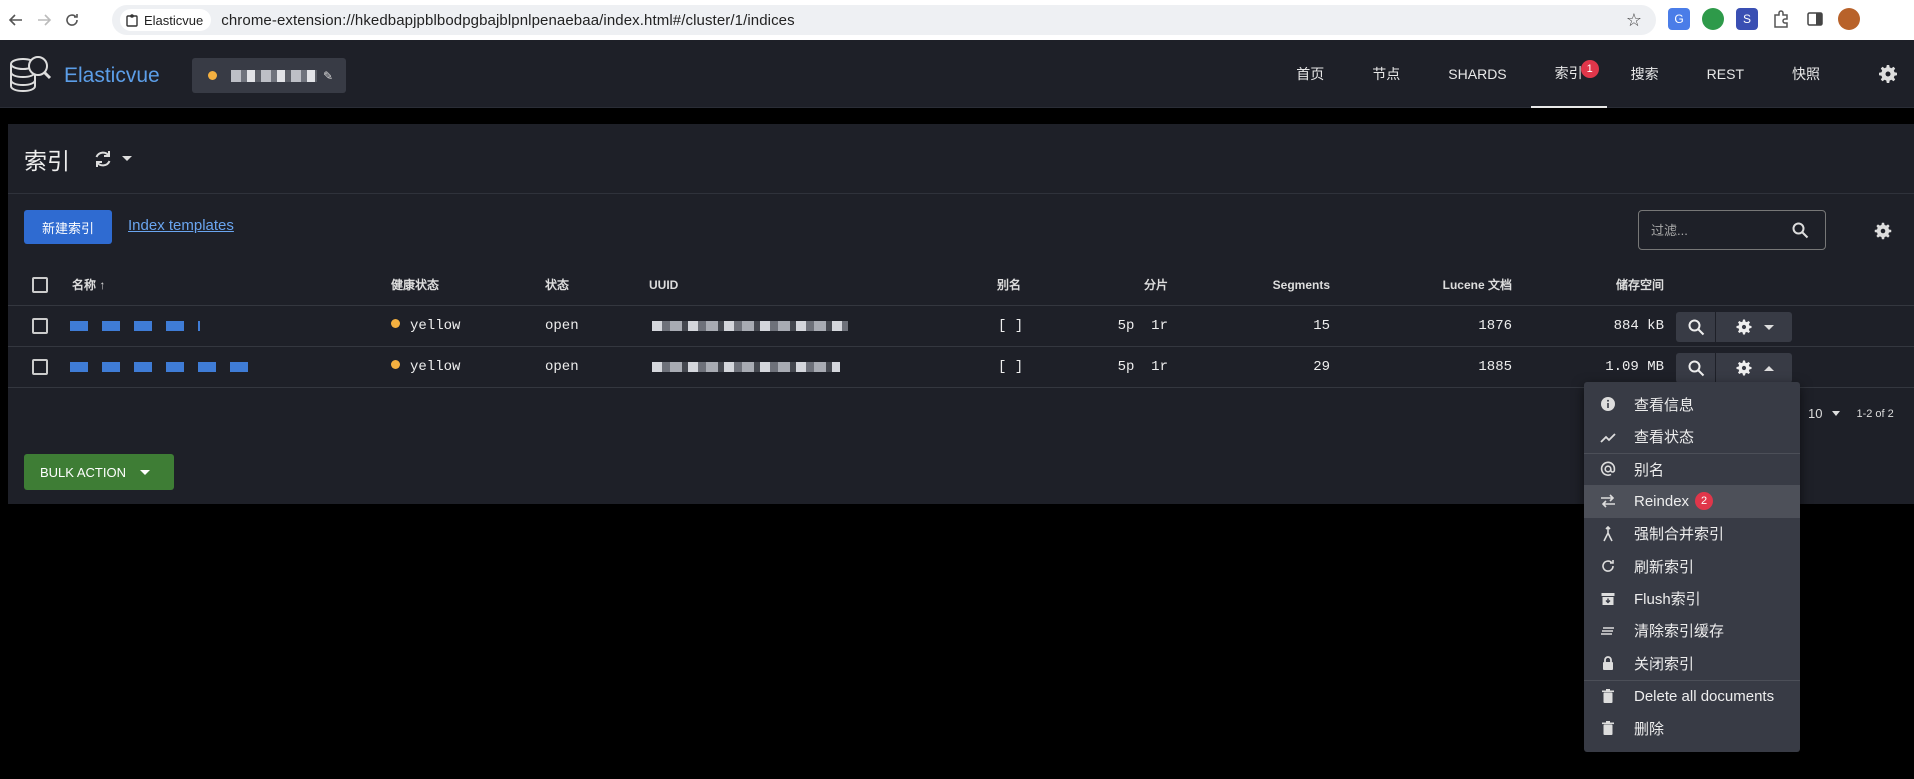  I want to click on profile-avatar, so click(1849, 19).